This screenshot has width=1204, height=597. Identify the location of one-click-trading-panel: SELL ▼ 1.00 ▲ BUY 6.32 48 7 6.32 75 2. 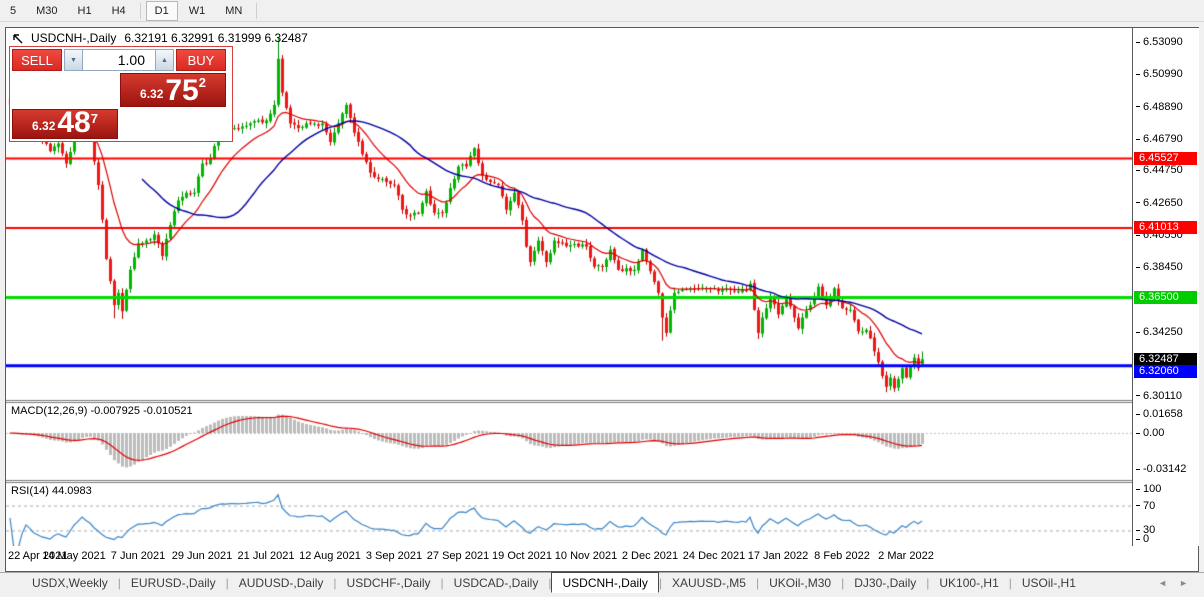
(121, 94).